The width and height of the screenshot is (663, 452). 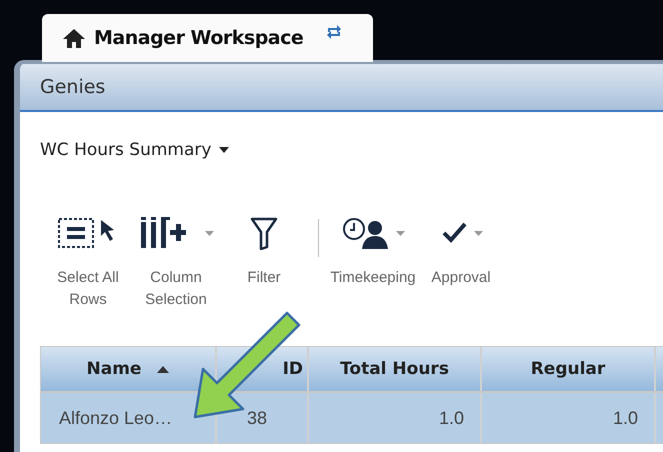 What do you see at coordinates (74, 38) in the screenshot?
I see `home-icon` at bounding box center [74, 38].